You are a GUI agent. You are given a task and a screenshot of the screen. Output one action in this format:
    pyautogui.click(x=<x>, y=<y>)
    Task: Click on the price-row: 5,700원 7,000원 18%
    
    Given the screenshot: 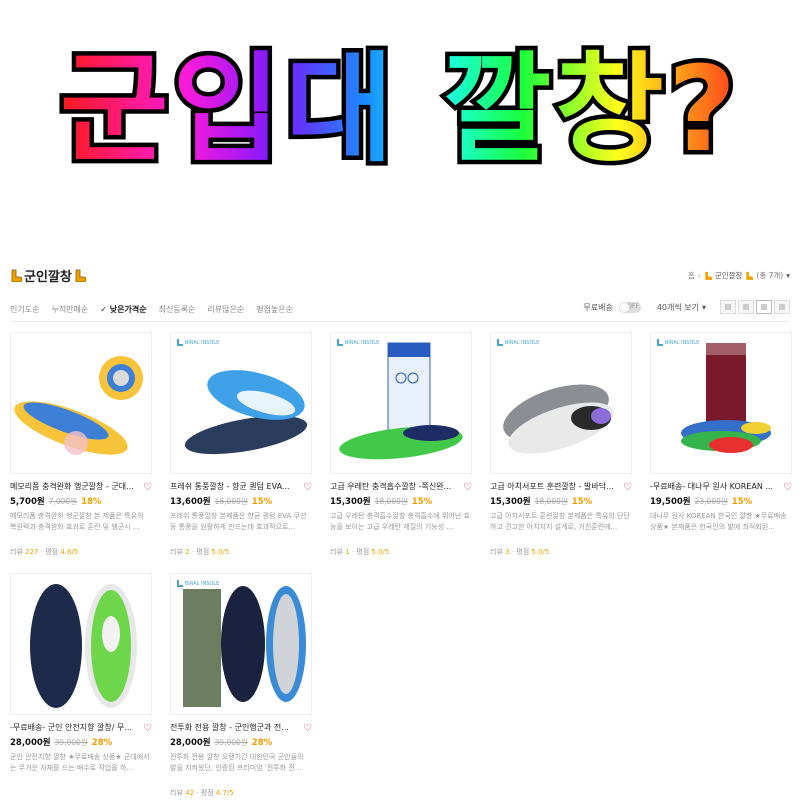 What is the action you would take?
    pyautogui.click(x=81, y=501)
    